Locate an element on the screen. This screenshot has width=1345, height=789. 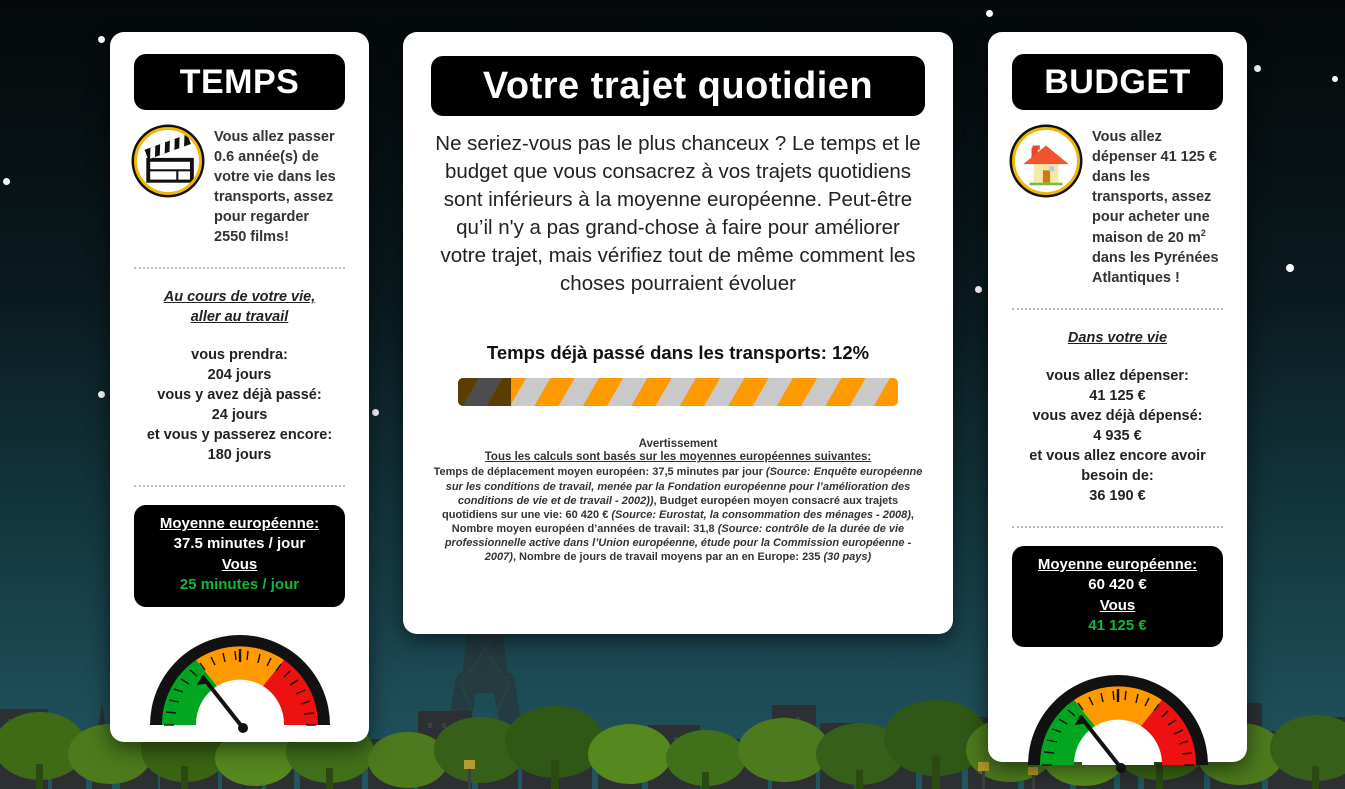
budget-you-value: 41 125 € is located at coordinates (1117, 625).